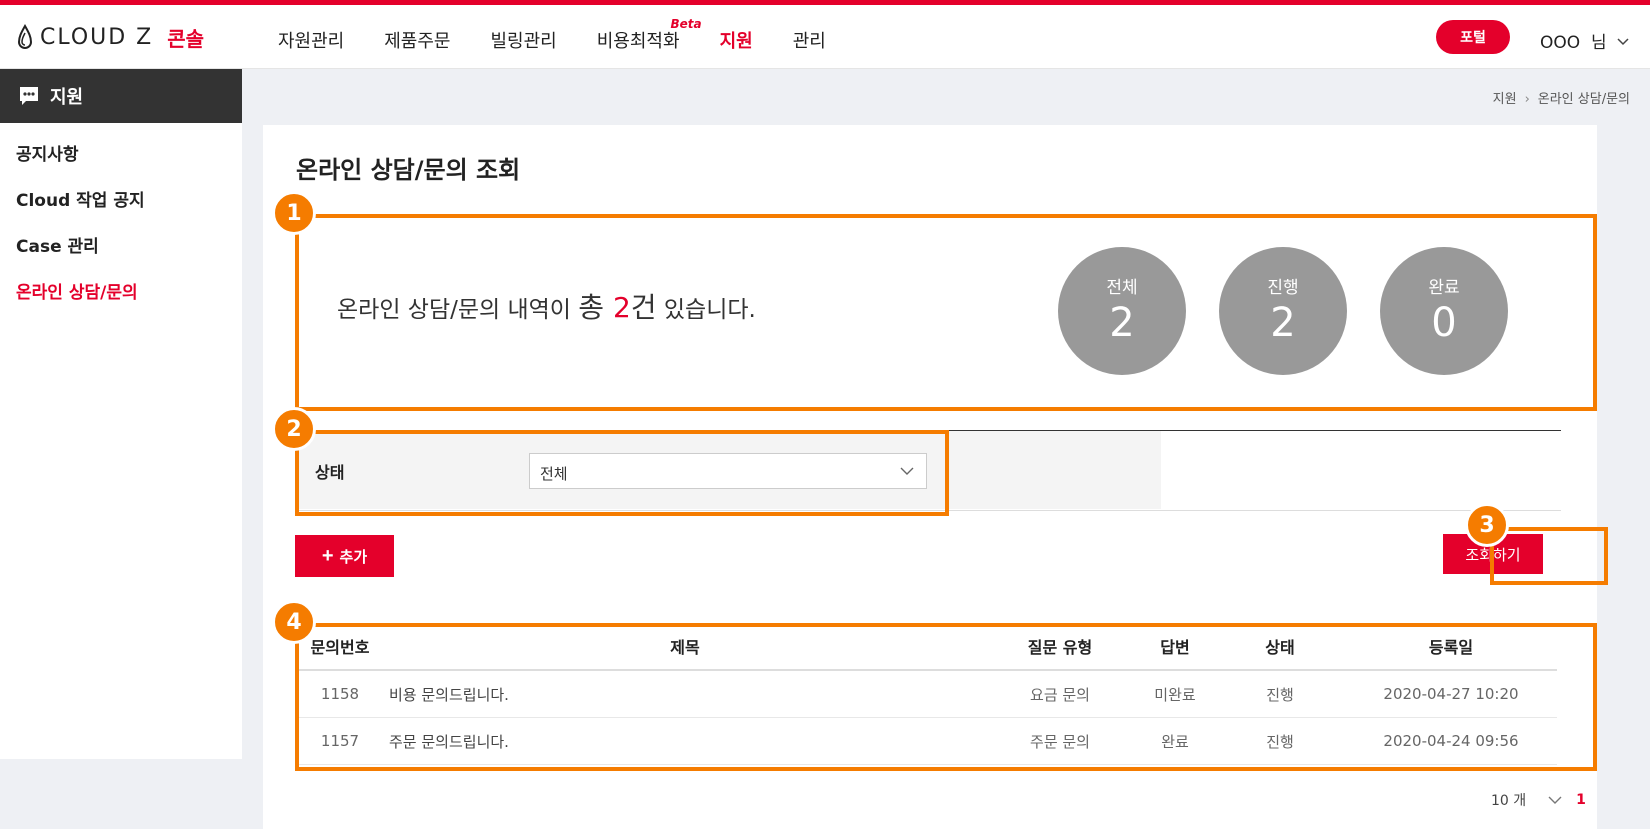 This screenshot has width=1650, height=829. What do you see at coordinates (25, 36) in the screenshot?
I see `logo-drop-icon` at bounding box center [25, 36].